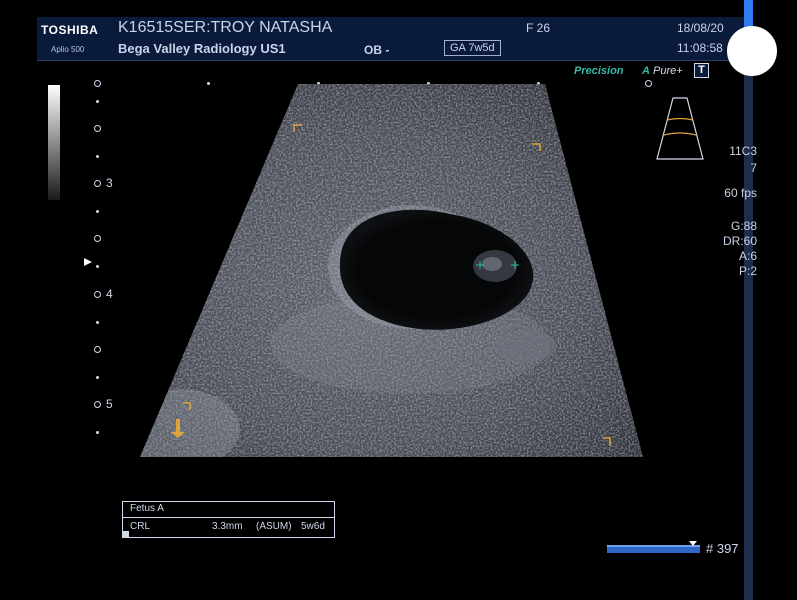 The image size is (797, 600). Describe the element at coordinates (54, 142) in the screenshot. I see `grayscale-bar` at that location.